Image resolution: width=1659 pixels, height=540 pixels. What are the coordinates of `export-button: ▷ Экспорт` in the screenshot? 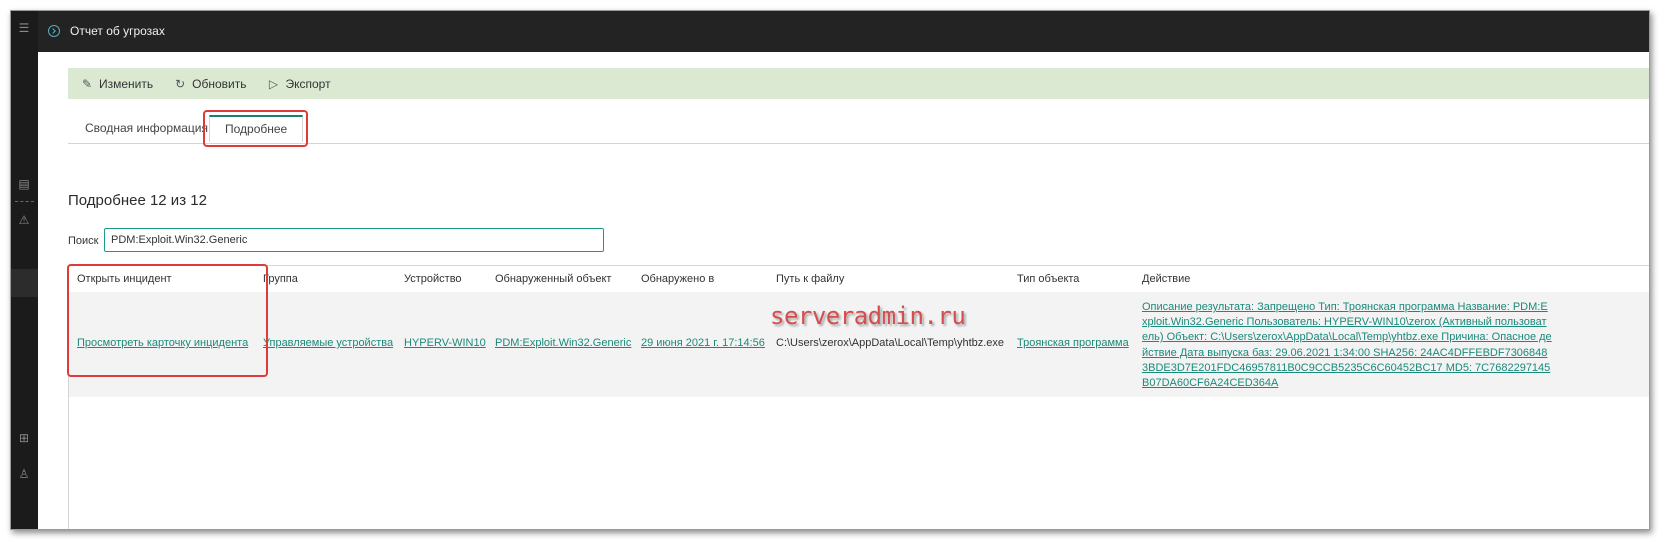 It's located at (298, 83).